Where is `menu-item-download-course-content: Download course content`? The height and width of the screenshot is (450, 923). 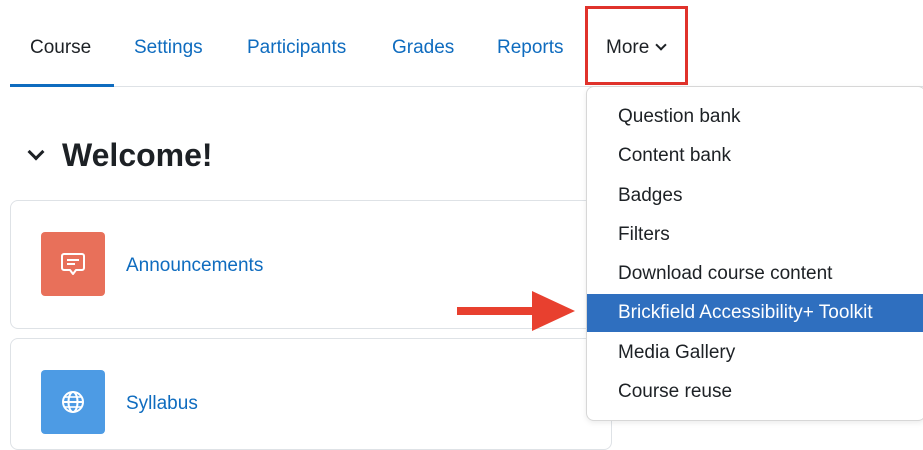
menu-item-download-course-content: Download course content is located at coordinates (755, 274).